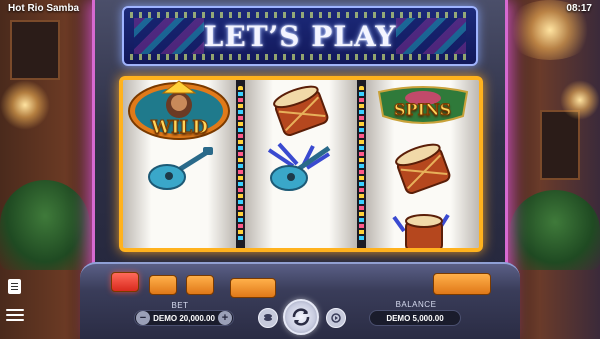  I want to click on spin-arrows-icon, so click(301, 317).